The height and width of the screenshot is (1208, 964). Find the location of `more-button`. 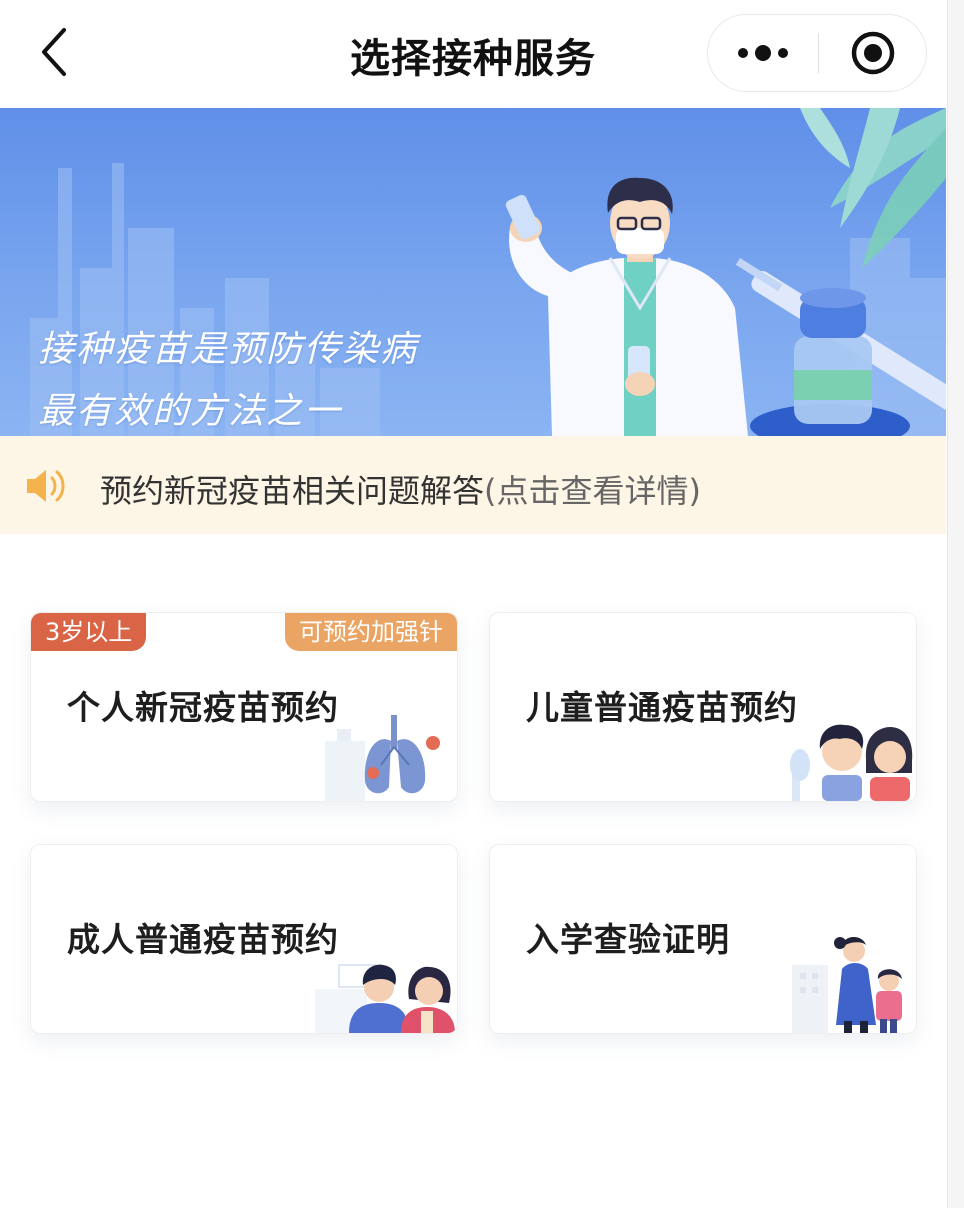

more-button is located at coordinates (763, 53).